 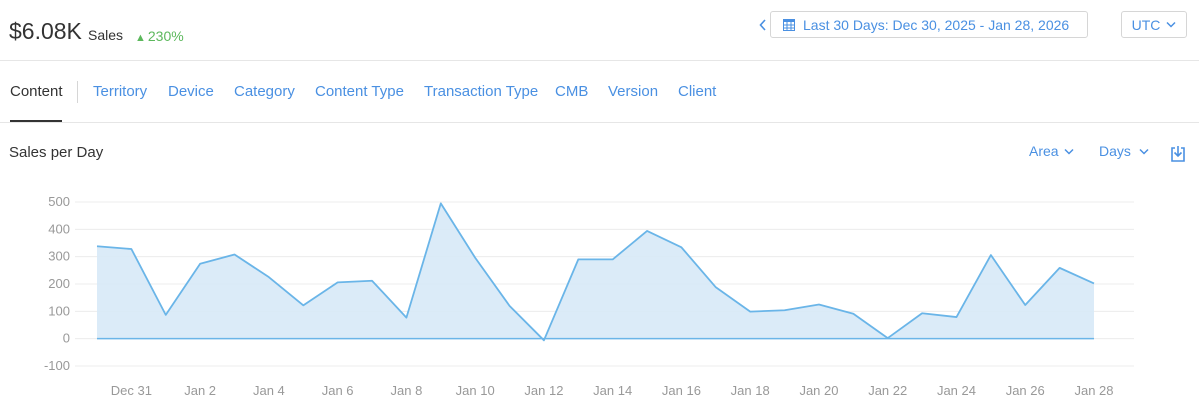 I want to click on tab-territory: Territory, so click(x=120, y=91).